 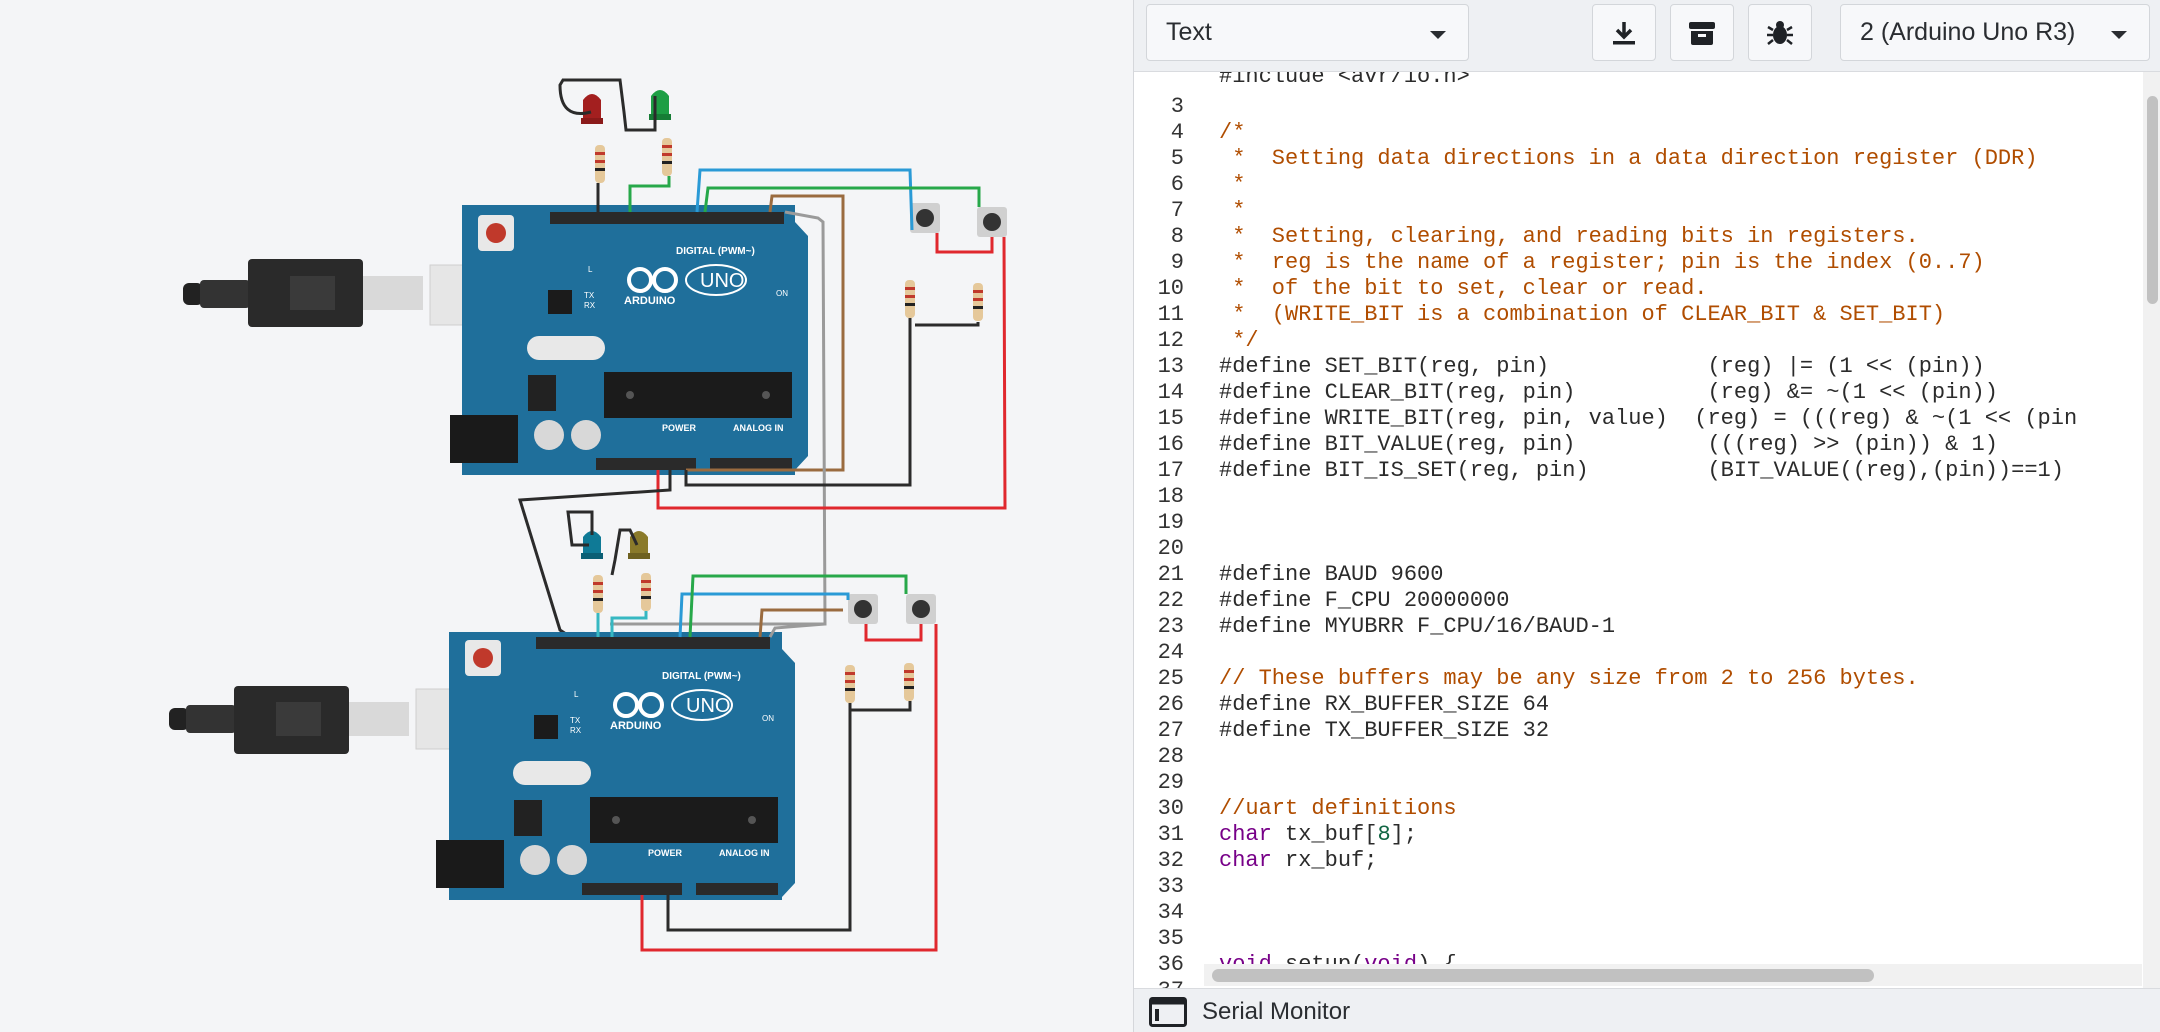 I want to click on line-number: 30, so click(x=1170, y=808).